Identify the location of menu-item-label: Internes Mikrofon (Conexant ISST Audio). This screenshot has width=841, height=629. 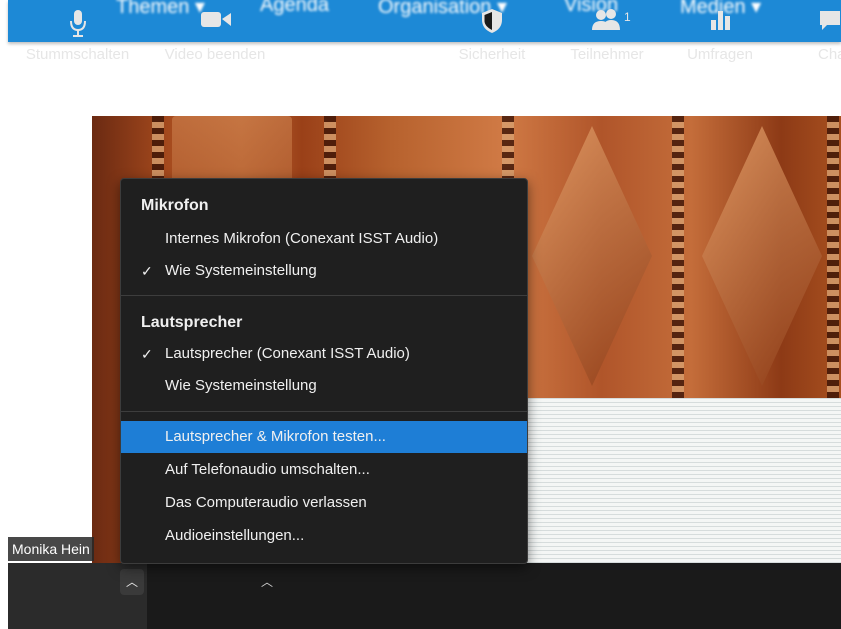
(302, 238).